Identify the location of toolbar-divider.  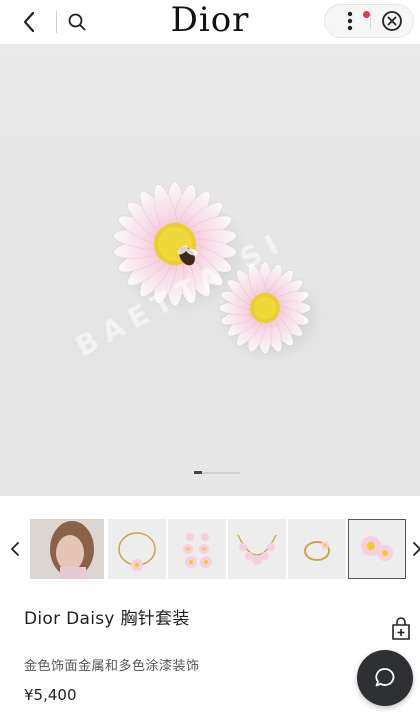
(56, 22).